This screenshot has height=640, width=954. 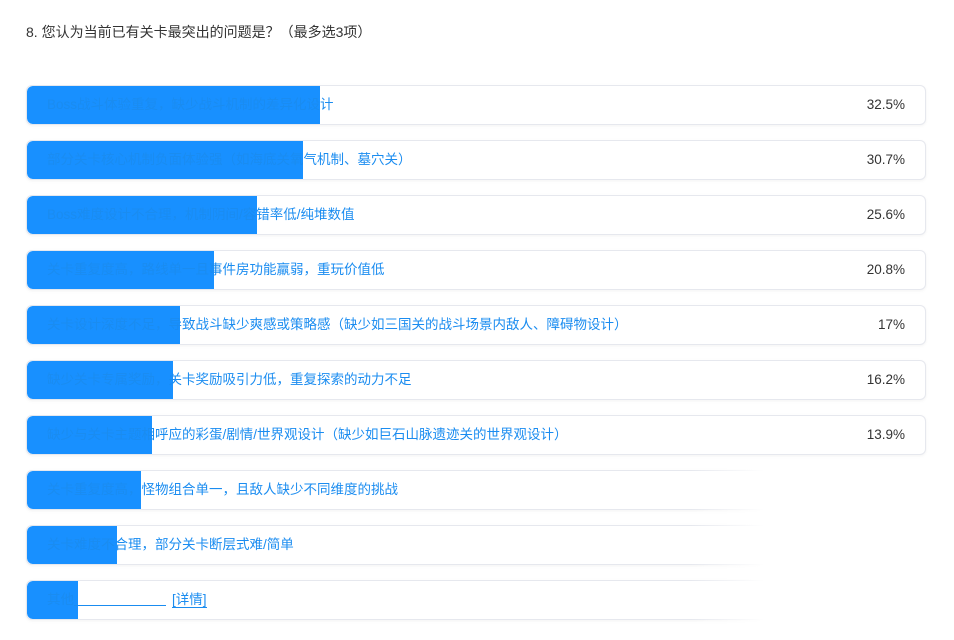 I want to click on option-percent: 16.2%, so click(x=885, y=379).